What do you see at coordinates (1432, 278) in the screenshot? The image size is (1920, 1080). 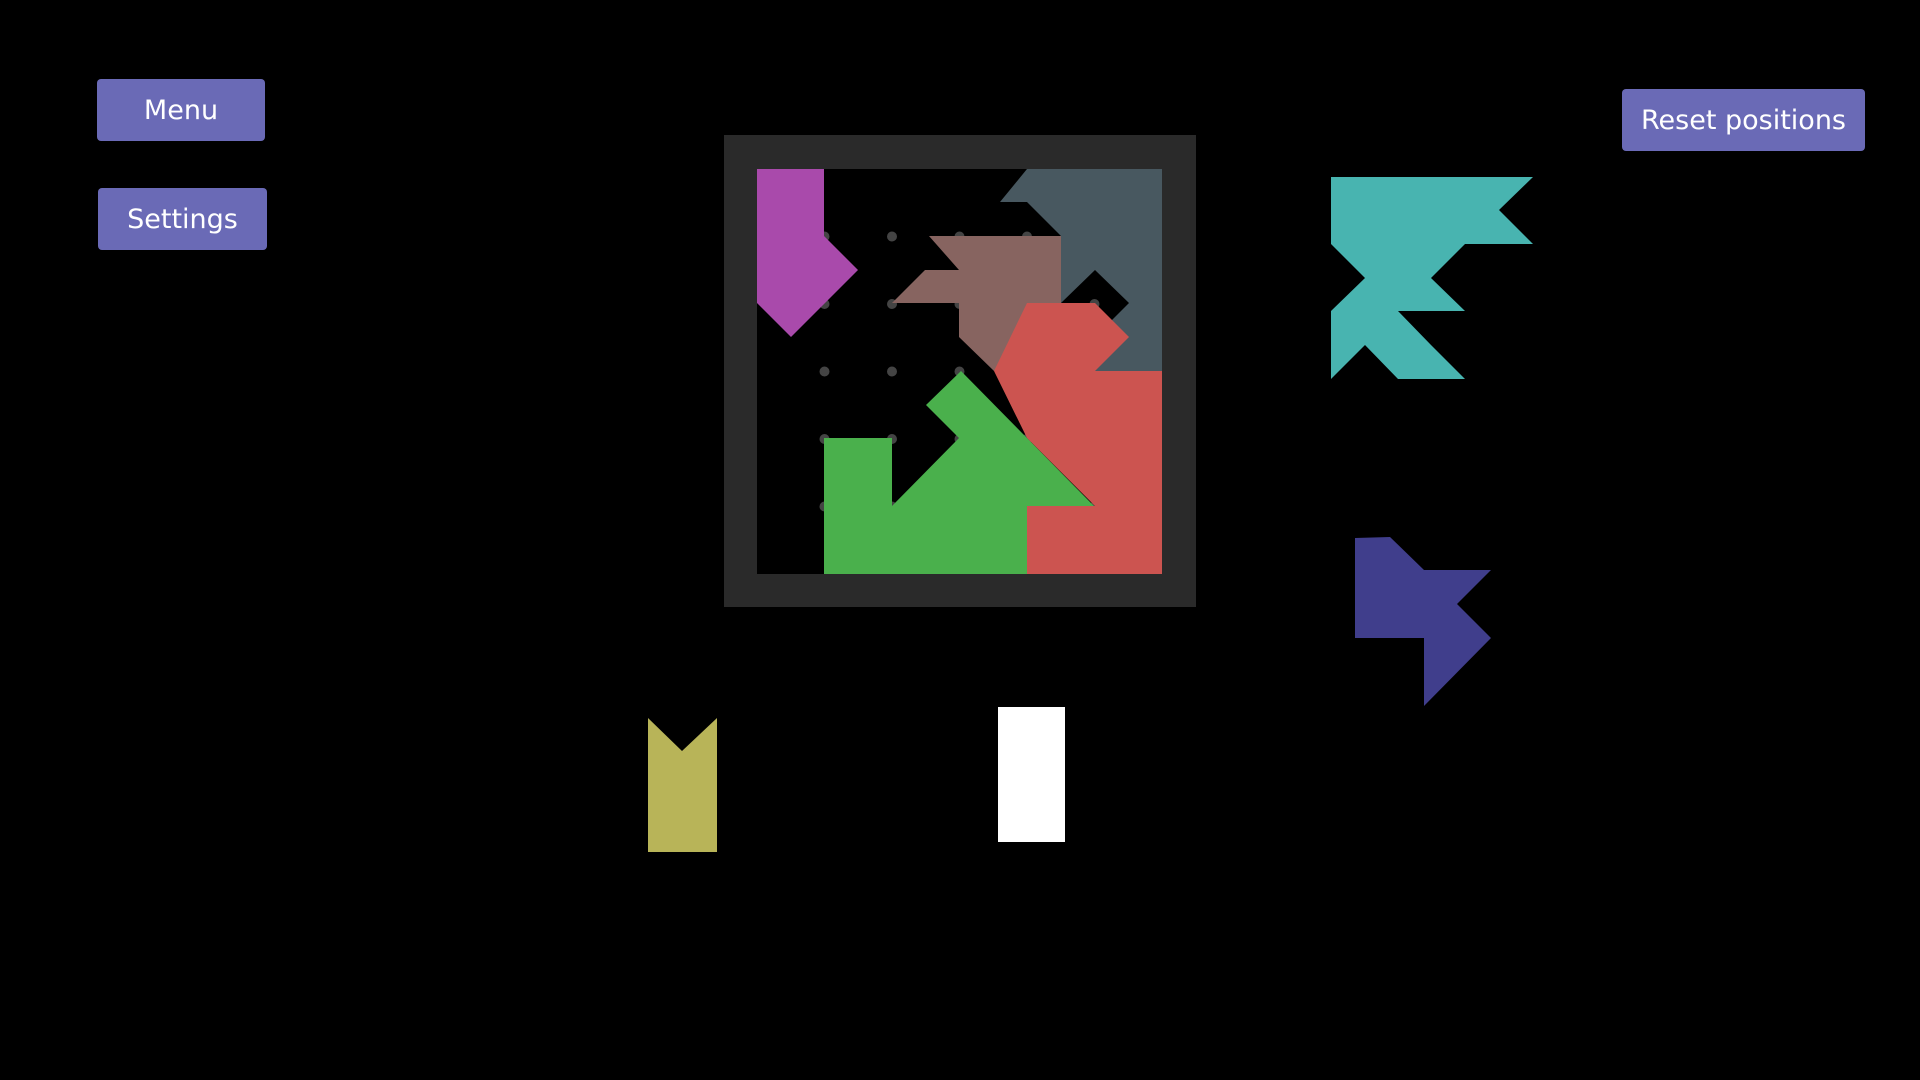 I see `teal-piece` at bounding box center [1432, 278].